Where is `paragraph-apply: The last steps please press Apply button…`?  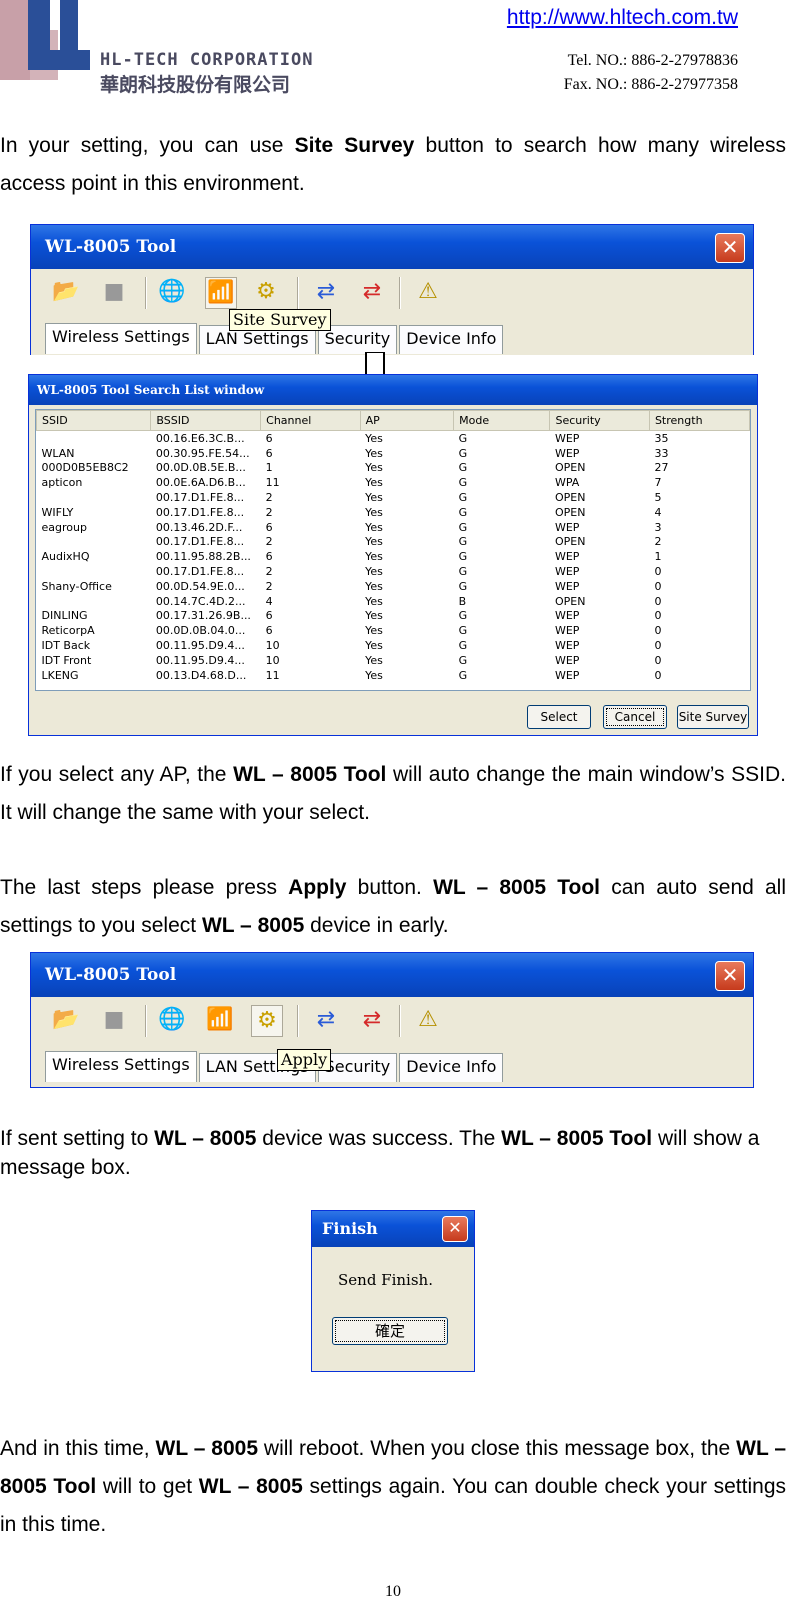 paragraph-apply: The last steps please press Apply button… is located at coordinates (393, 906).